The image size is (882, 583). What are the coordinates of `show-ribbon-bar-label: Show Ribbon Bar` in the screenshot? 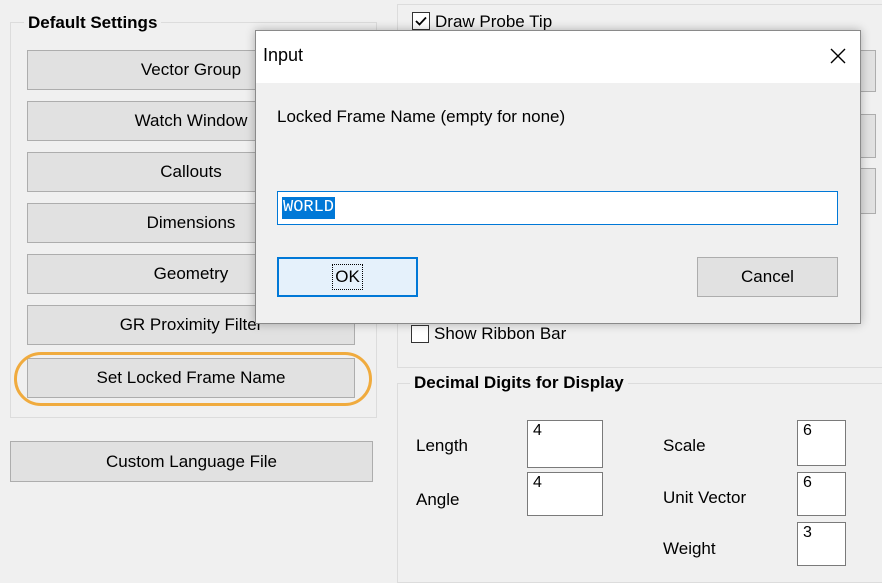 It's located at (500, 333).